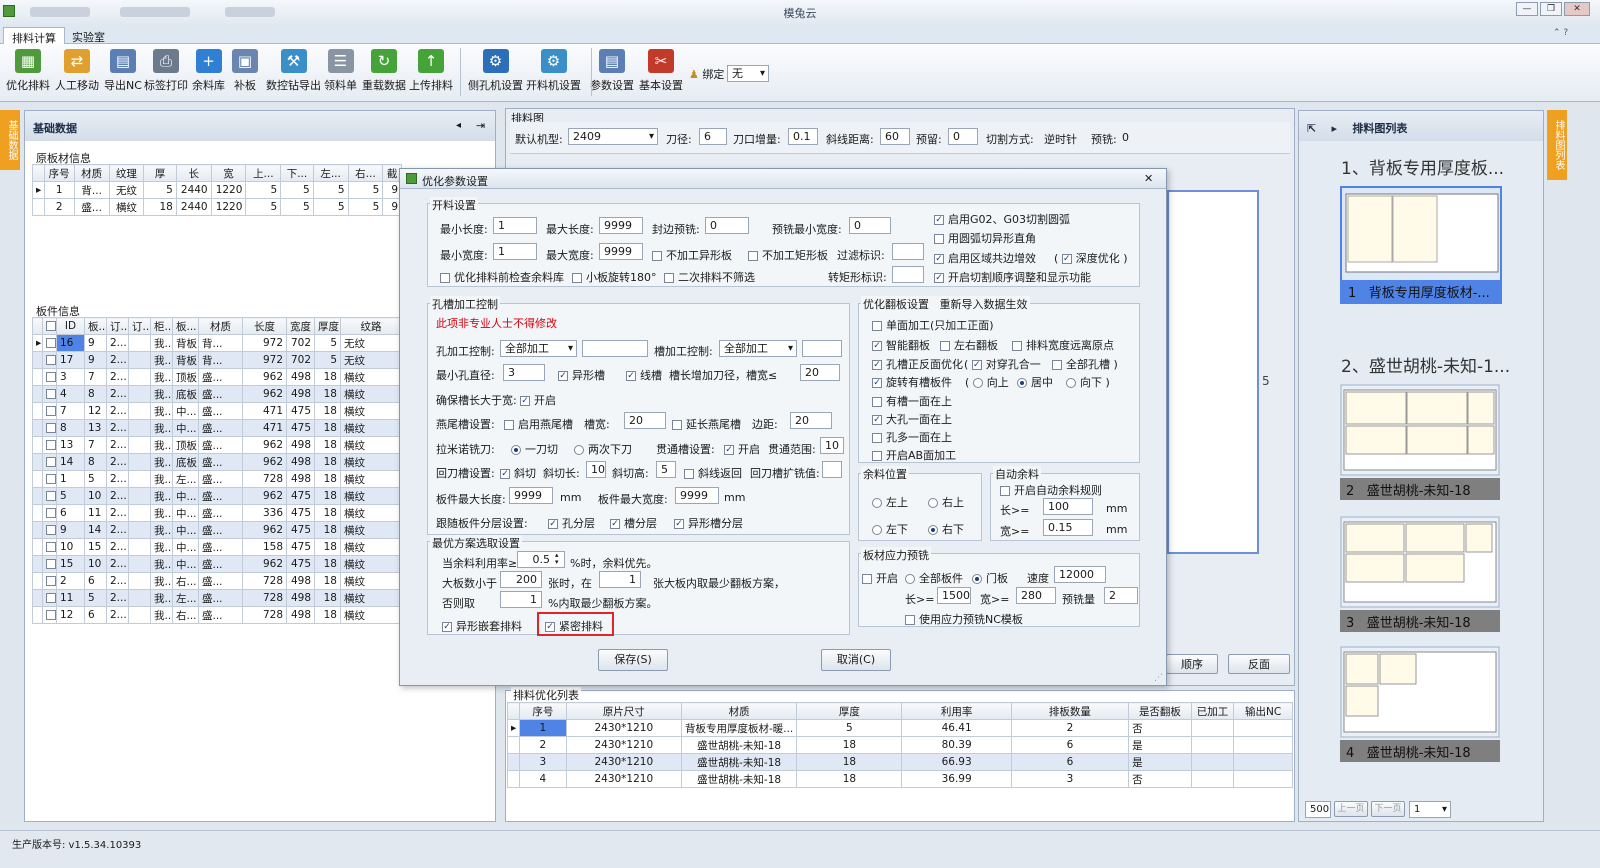  Describe the element at coordinates (856, 660) in the screenshot. I see `cancel-button: 取消(C)` at that location.